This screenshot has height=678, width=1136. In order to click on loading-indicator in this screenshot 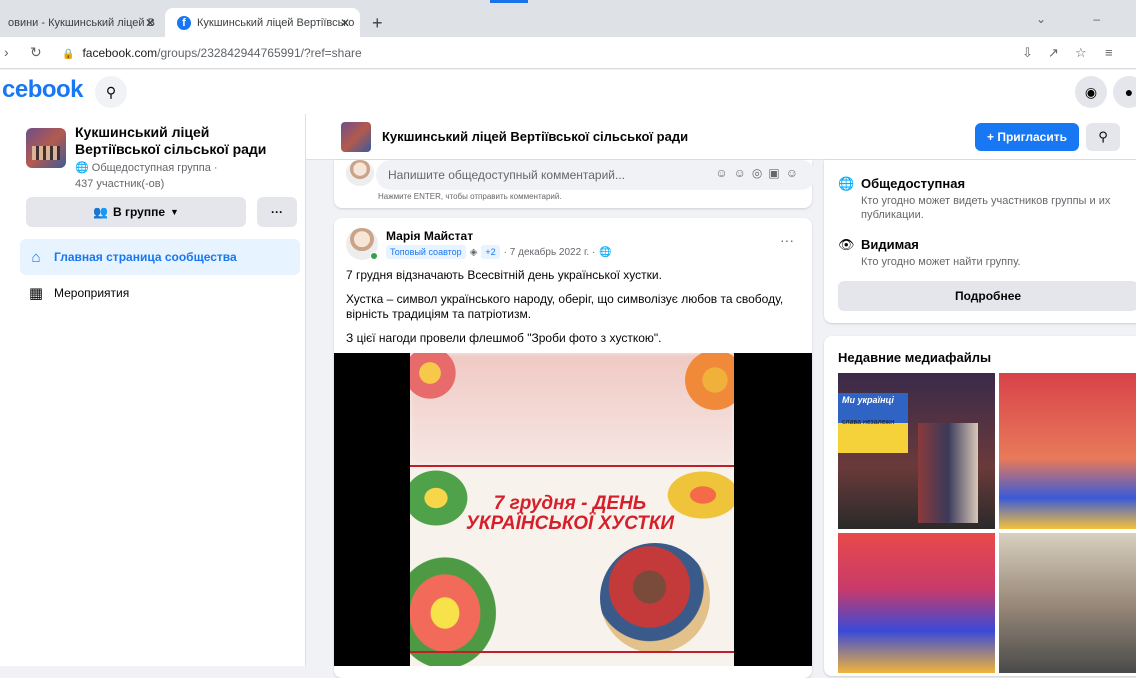, I will do `click(509, 1)`.